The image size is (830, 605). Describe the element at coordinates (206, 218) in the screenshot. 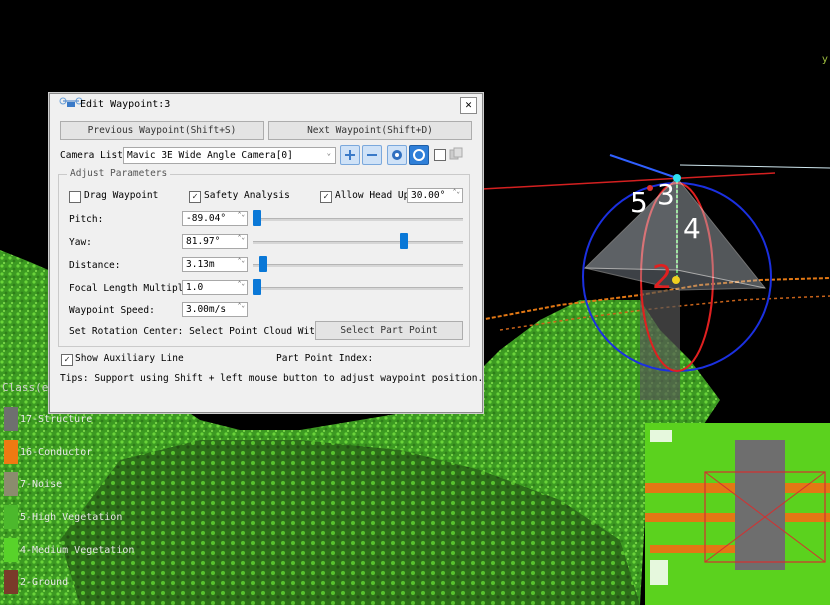

I see `spin-value: -89.04°` at that location.